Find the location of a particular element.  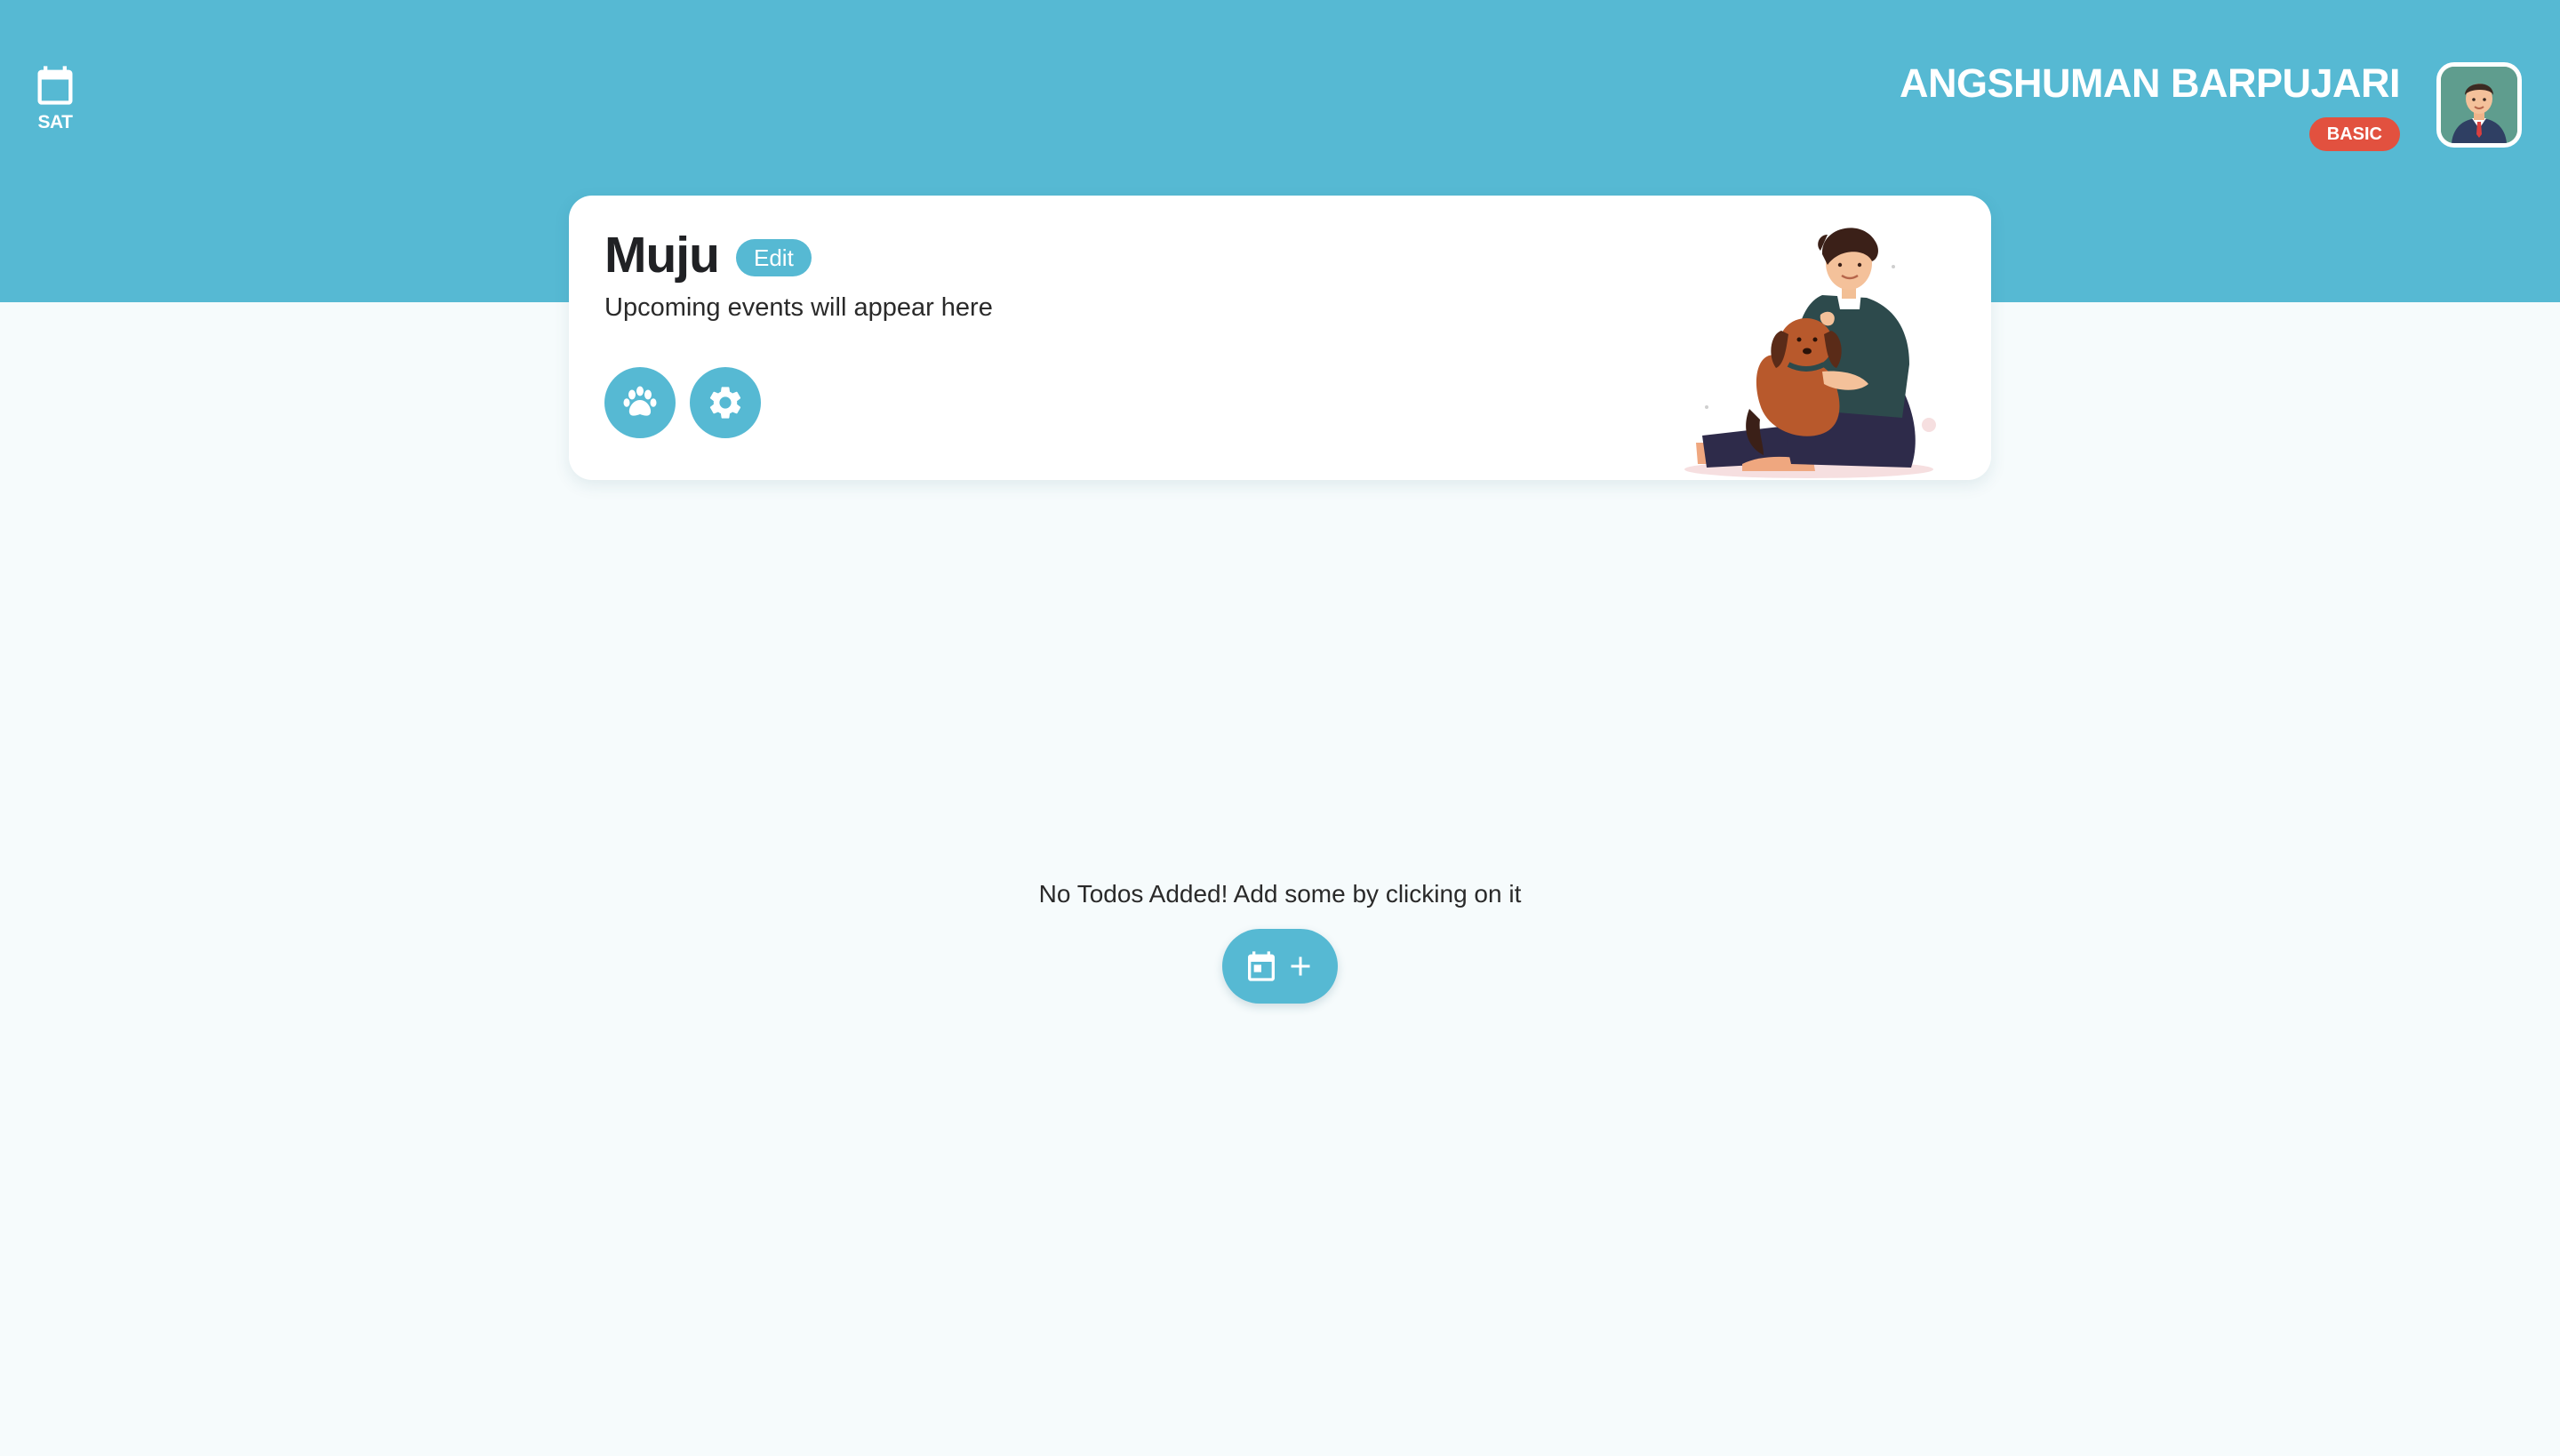

user-info: ANGSHUMAN BARPUJARI BASIC is located at coordinates (2150, 105).